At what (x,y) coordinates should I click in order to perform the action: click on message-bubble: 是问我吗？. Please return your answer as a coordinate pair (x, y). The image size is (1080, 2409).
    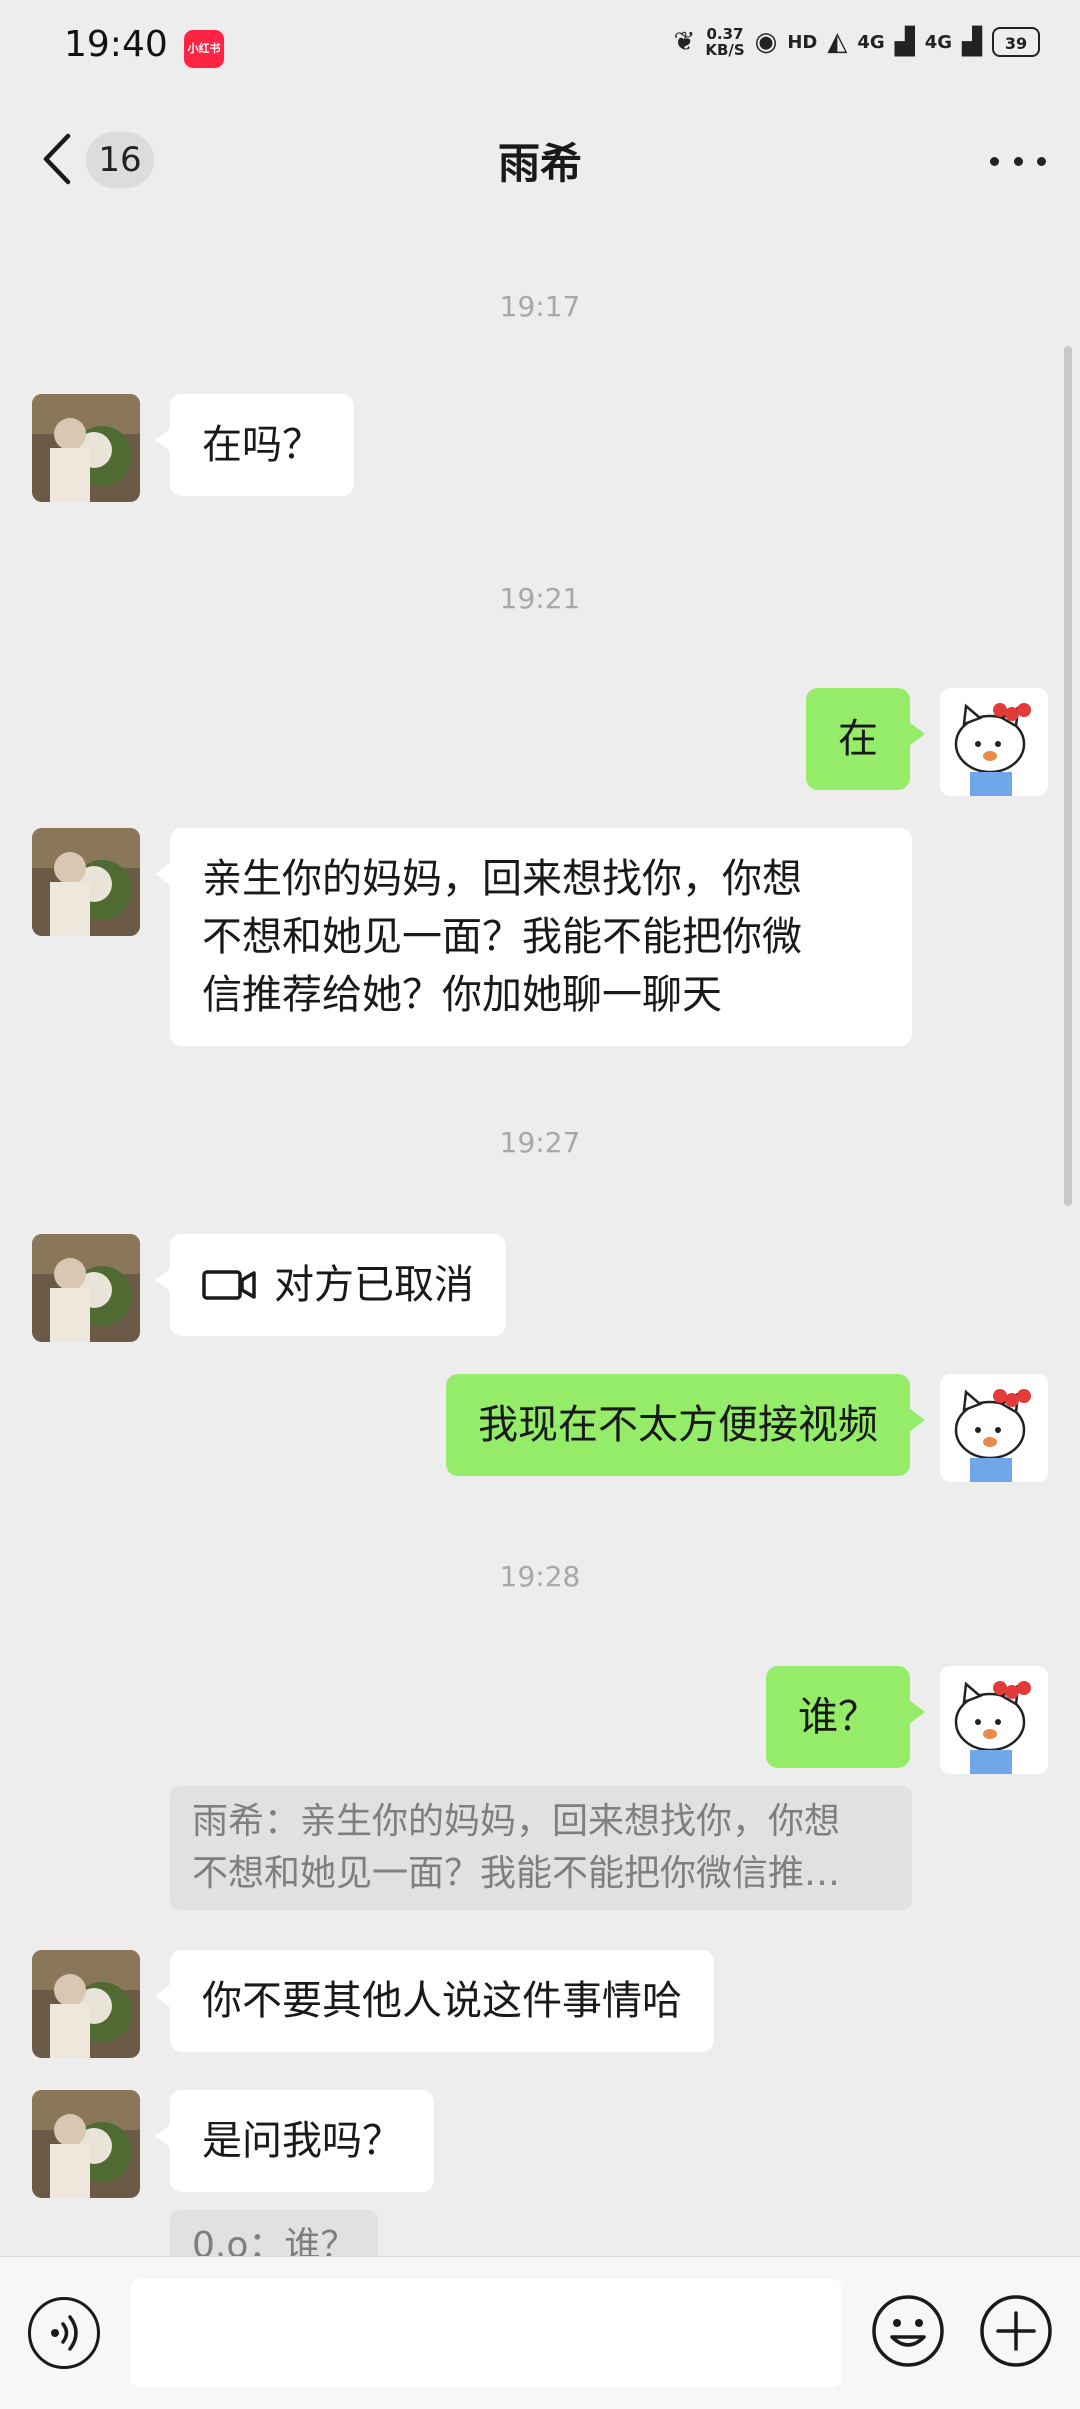
    Looking at the image, I should click on (294, 2141).